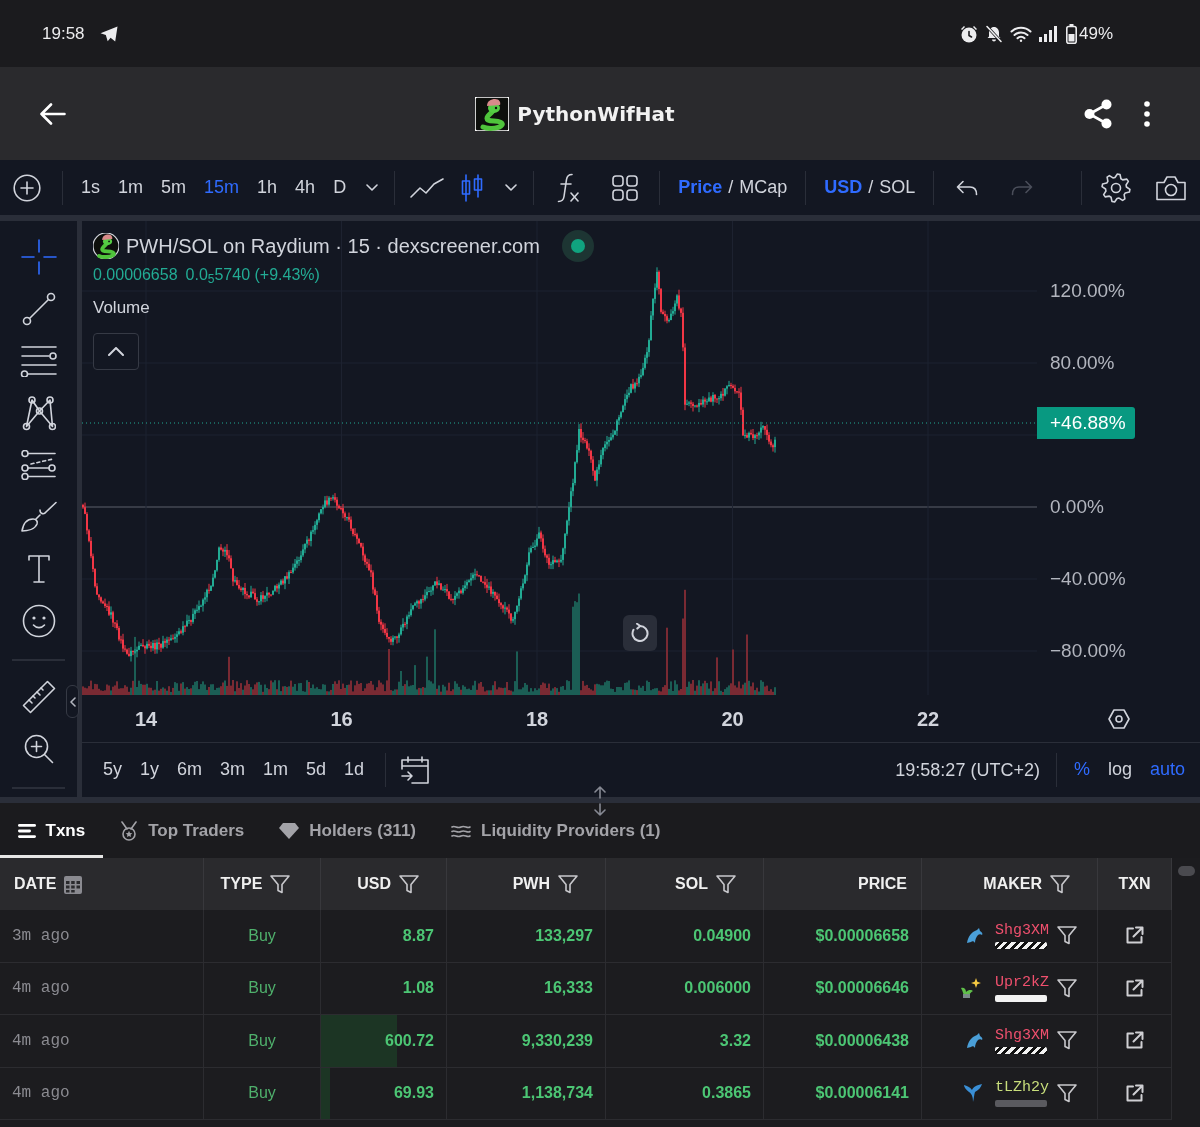  Describe the element at coordinates (38, 749) in the screenshot. I see `zoom-in-icon` at that location.